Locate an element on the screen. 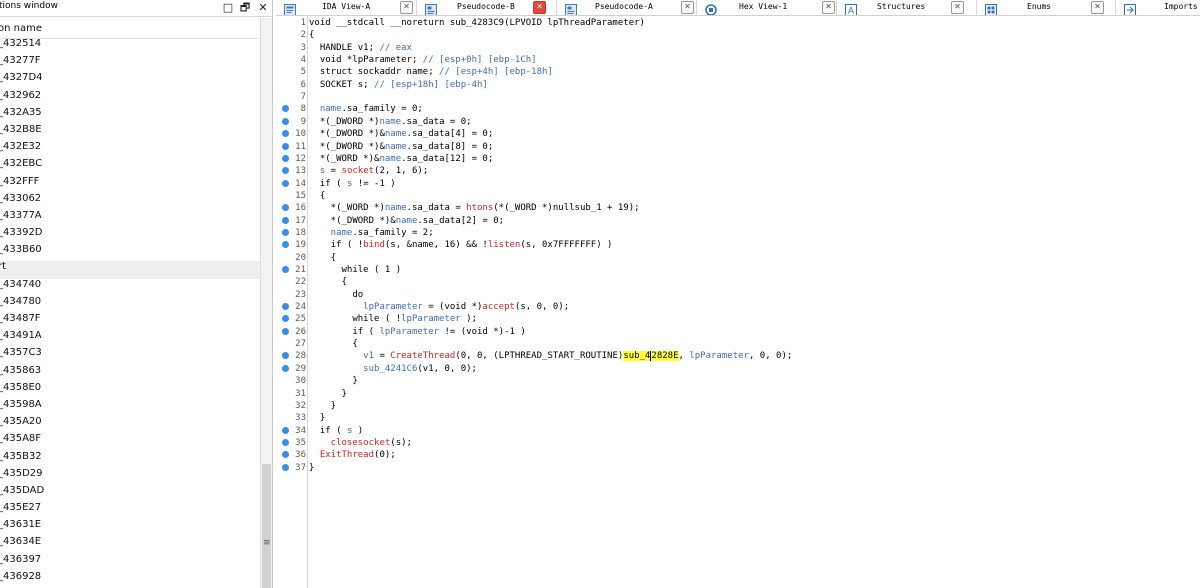  code-token: socket is located at coordinates (358, 171).